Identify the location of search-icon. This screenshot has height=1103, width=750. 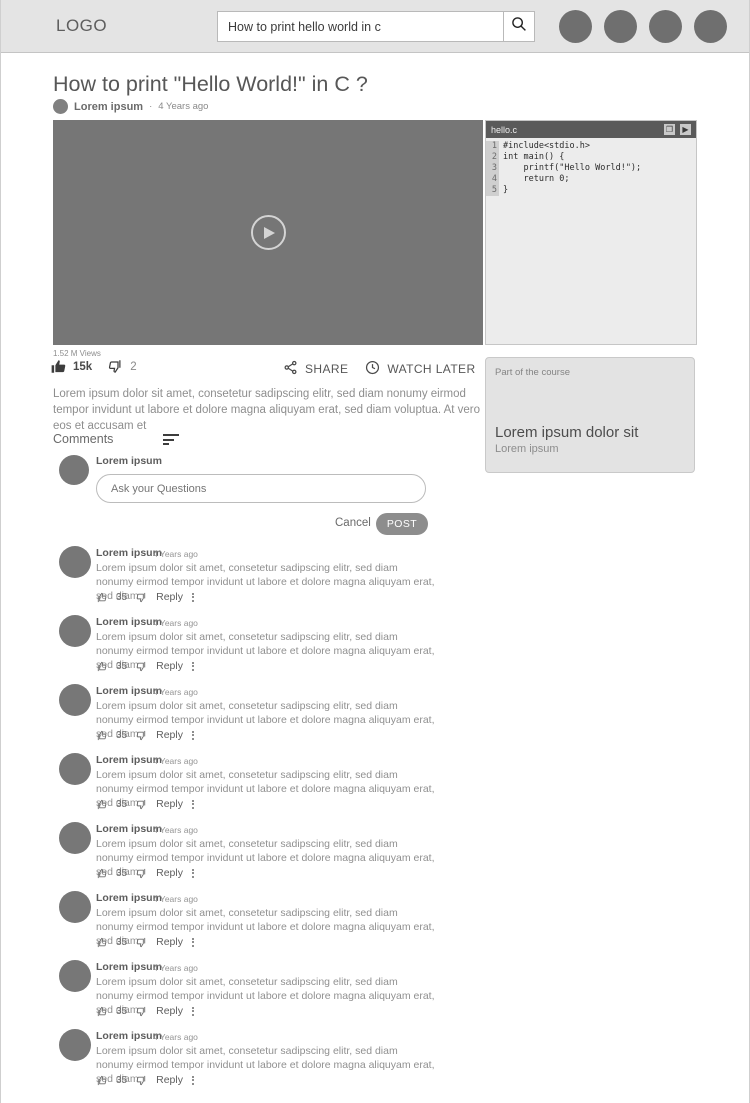
(519, 26).